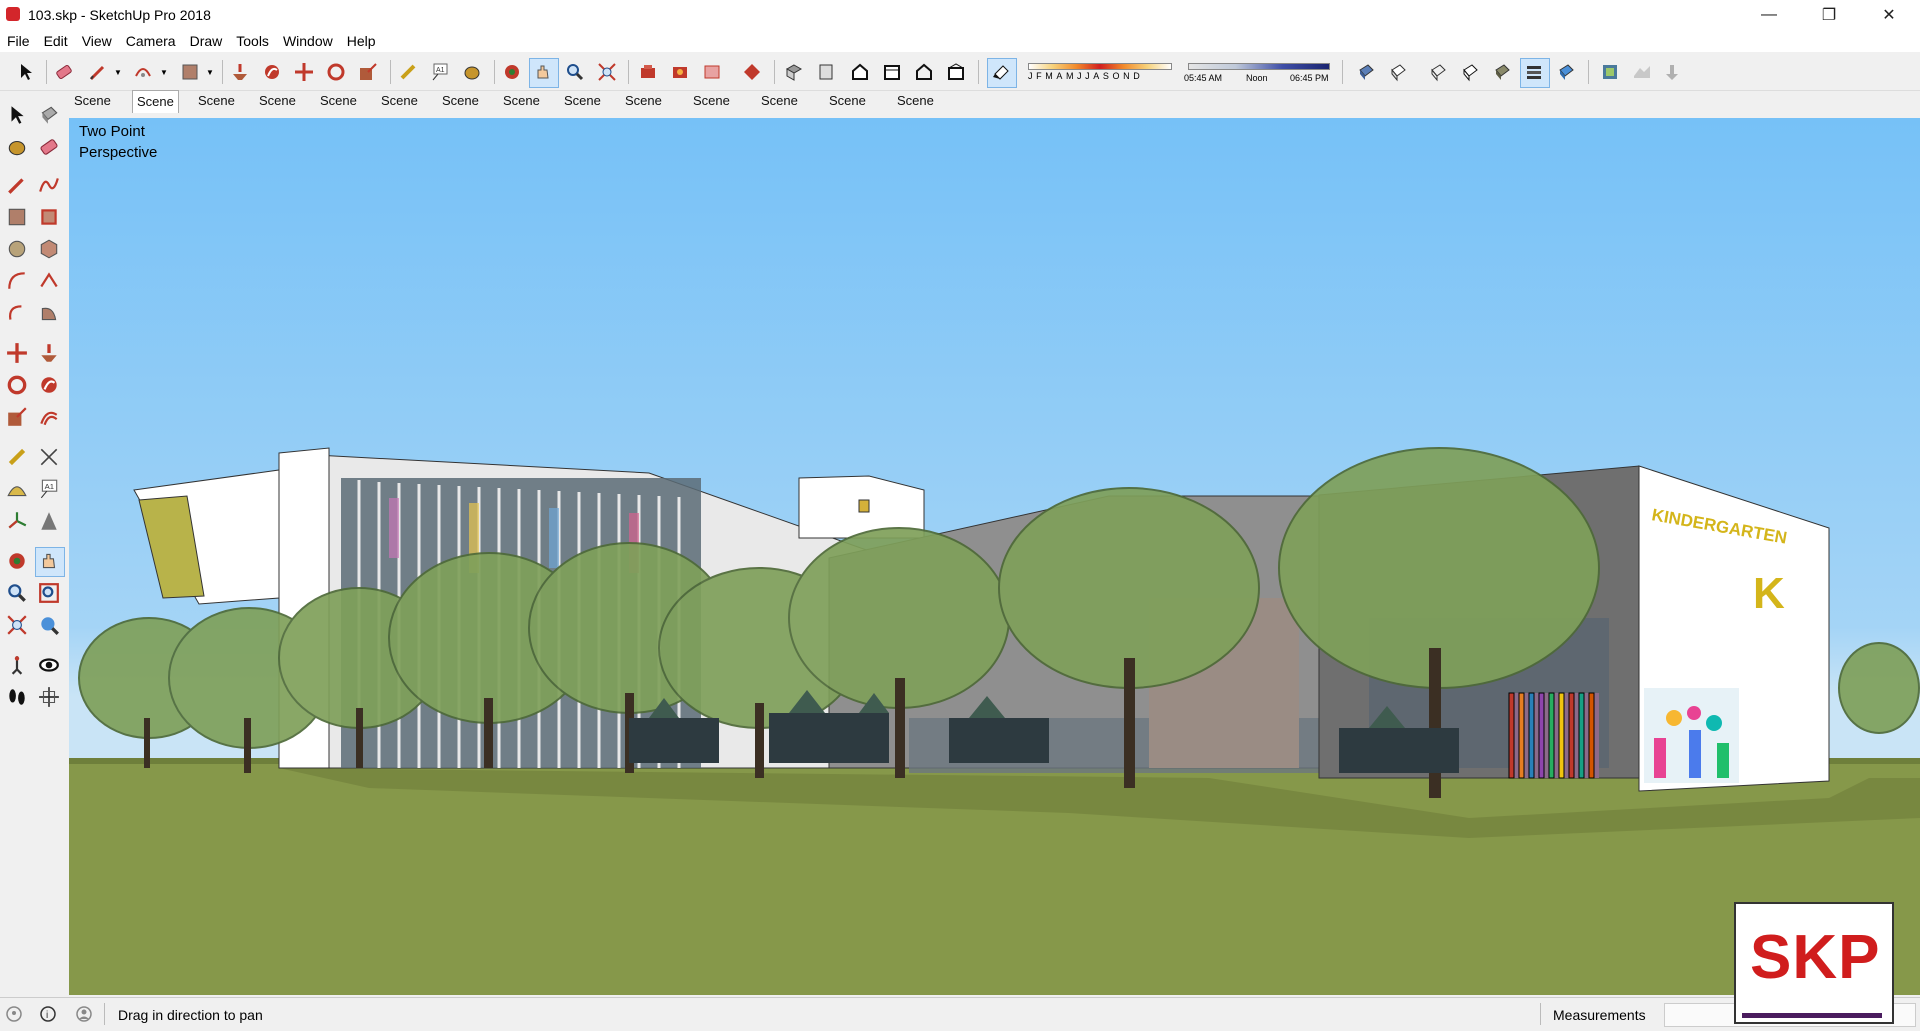 The width and height of the screenshot is (1920, 1031). I want to click on left-view-icon, so click(956, 72).